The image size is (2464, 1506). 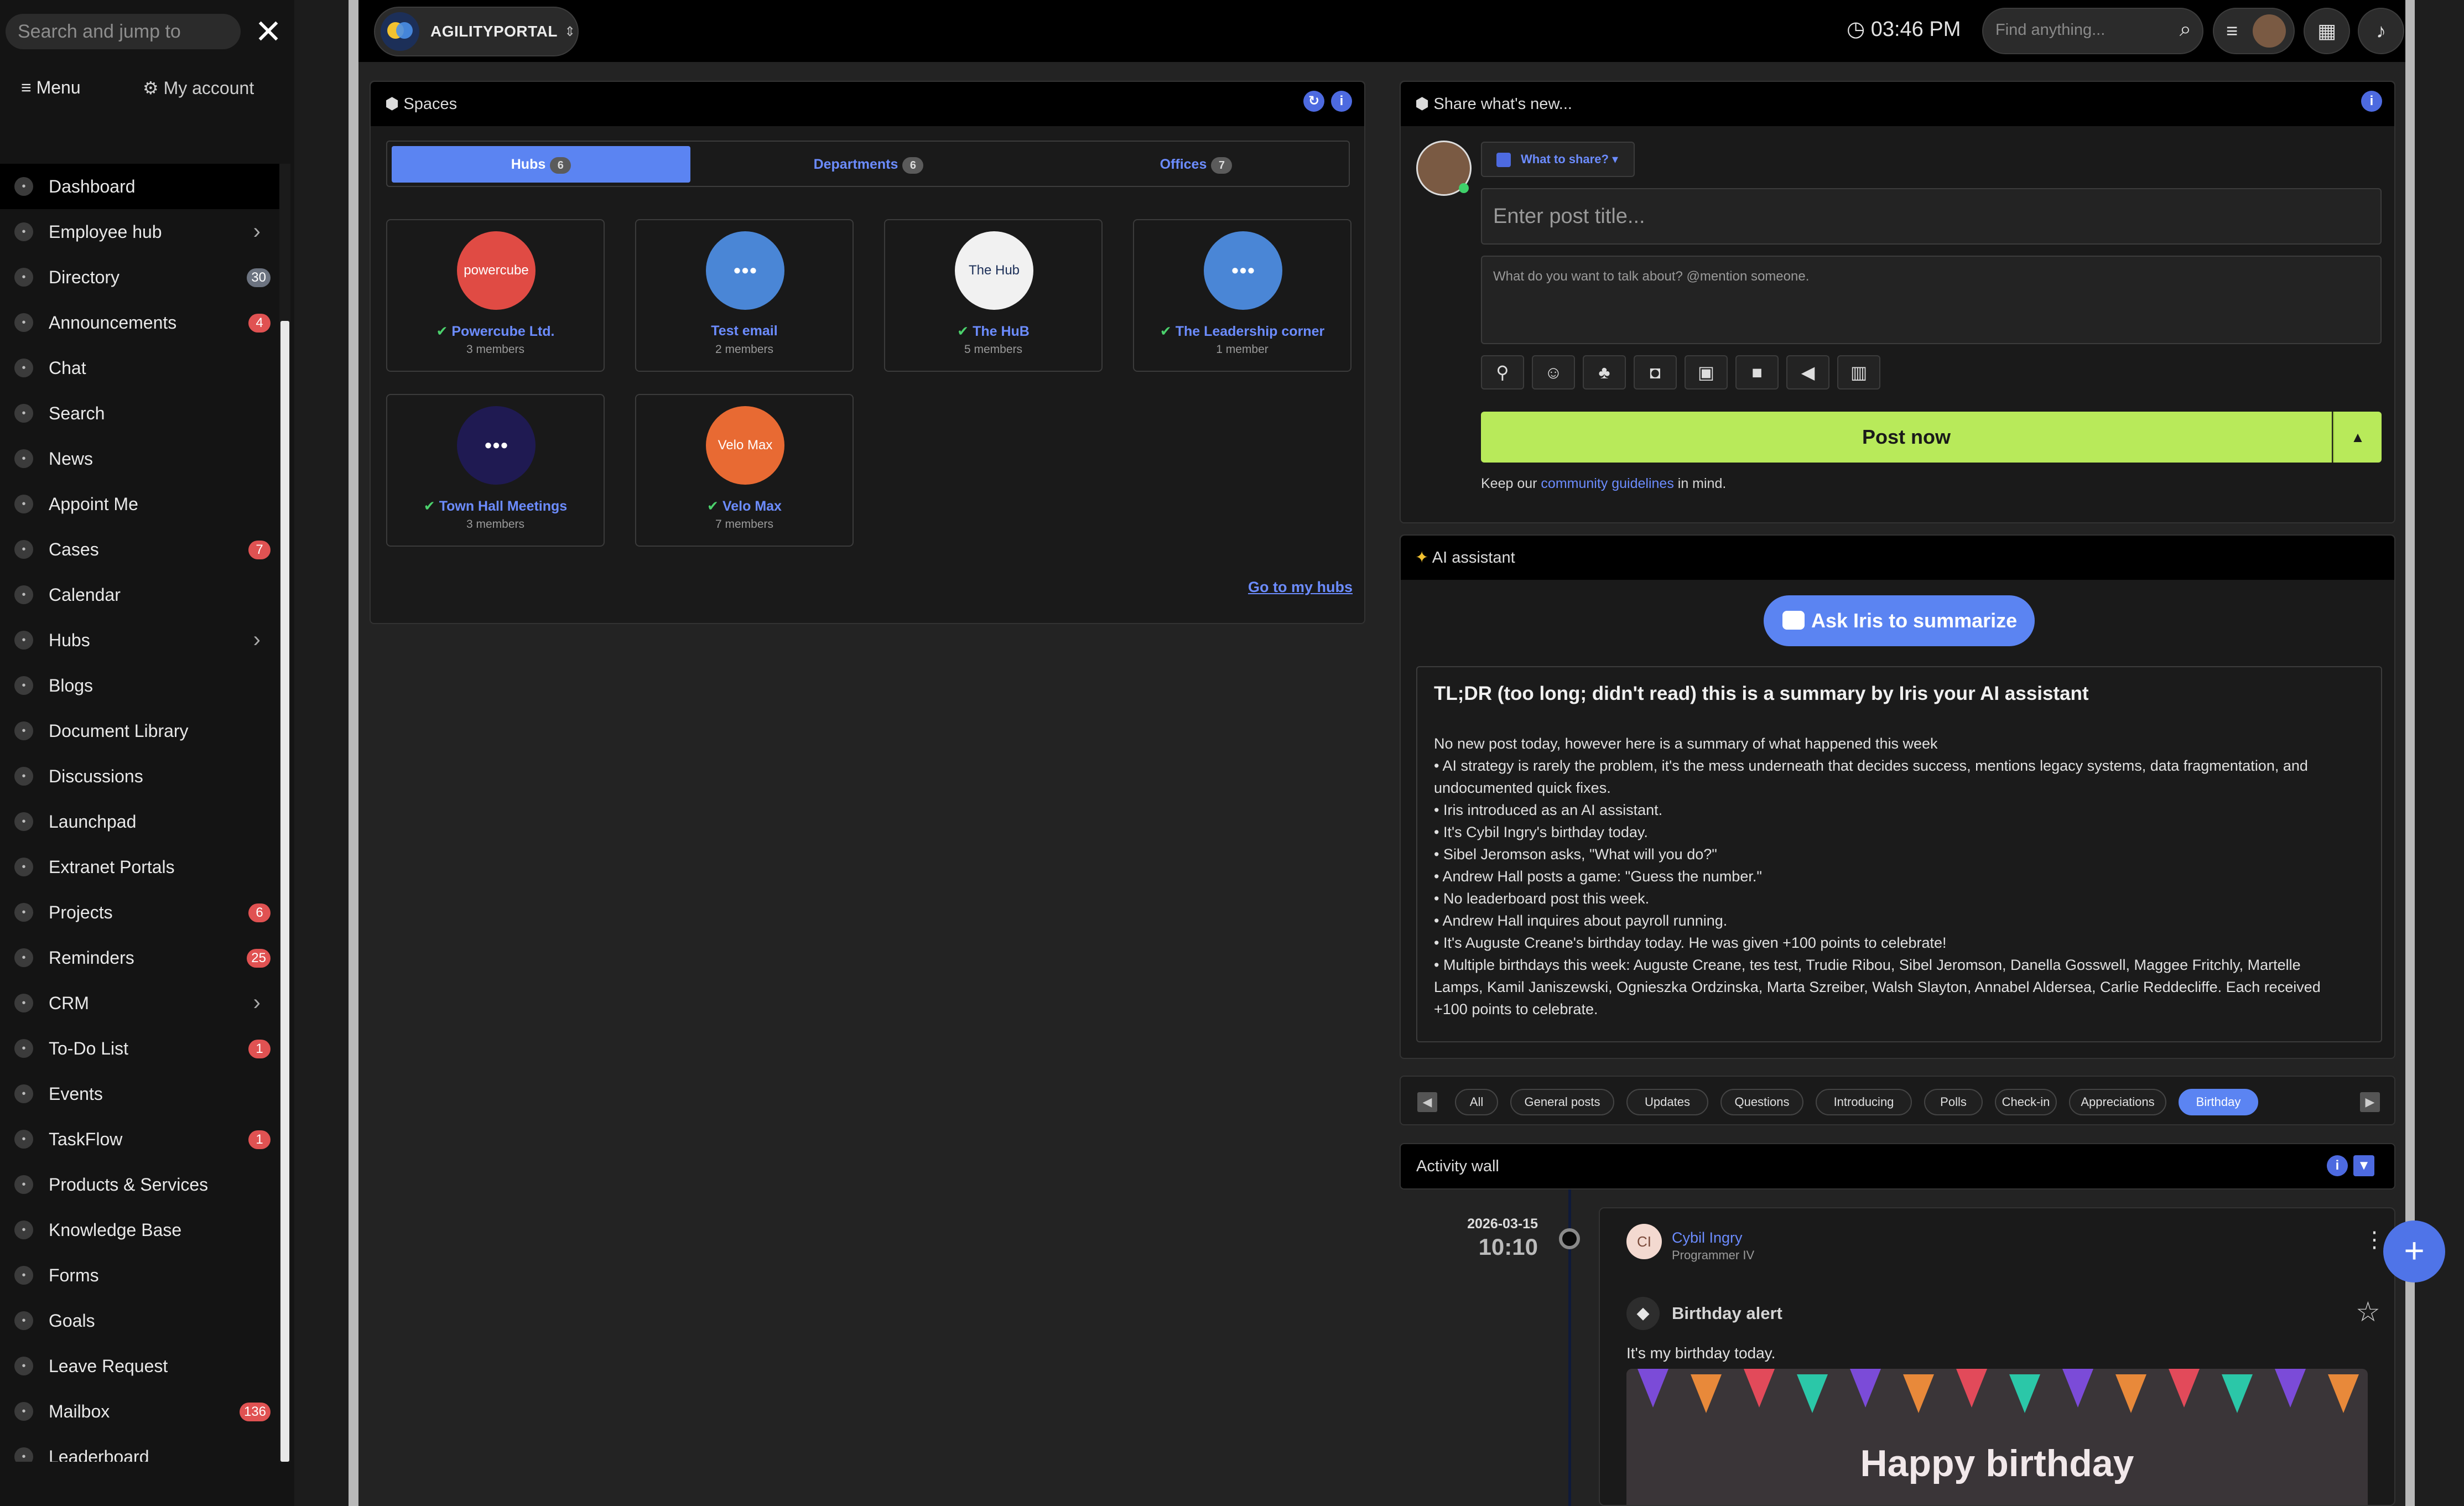 I want to click on scroll-right-icon: ▶, so click(x=2370, y=1102).